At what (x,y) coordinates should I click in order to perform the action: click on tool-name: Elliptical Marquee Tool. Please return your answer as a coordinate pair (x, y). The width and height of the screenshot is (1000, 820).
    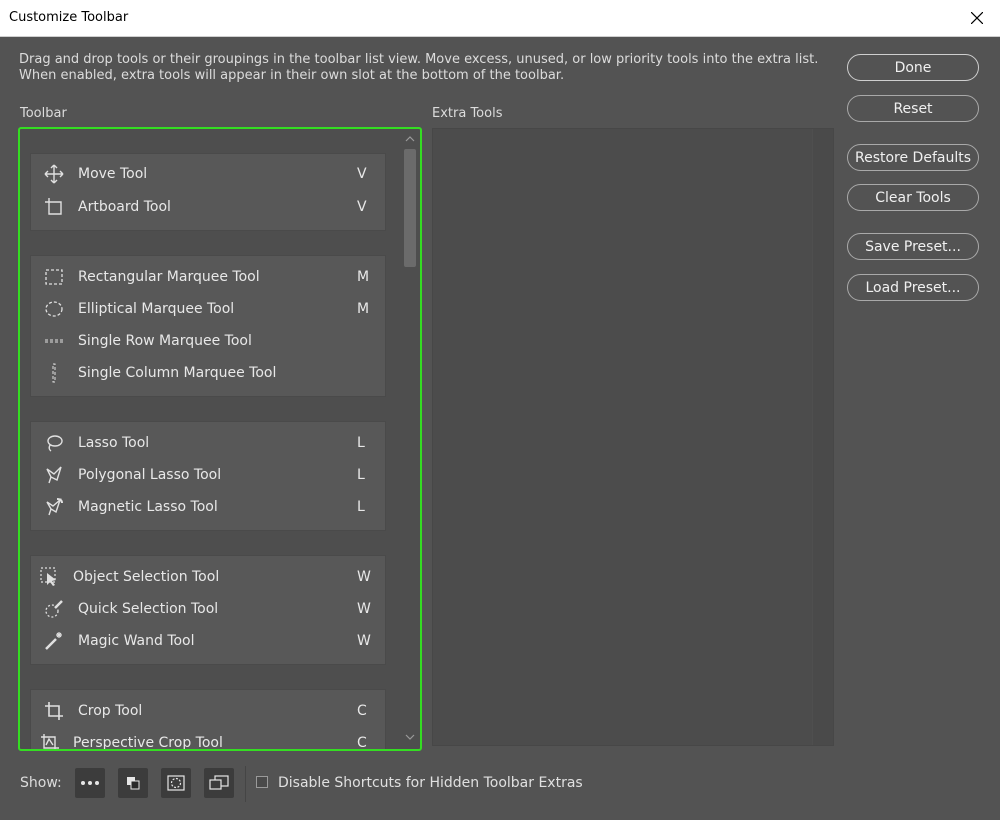
    Looking at the image, I should click on (156, 309).